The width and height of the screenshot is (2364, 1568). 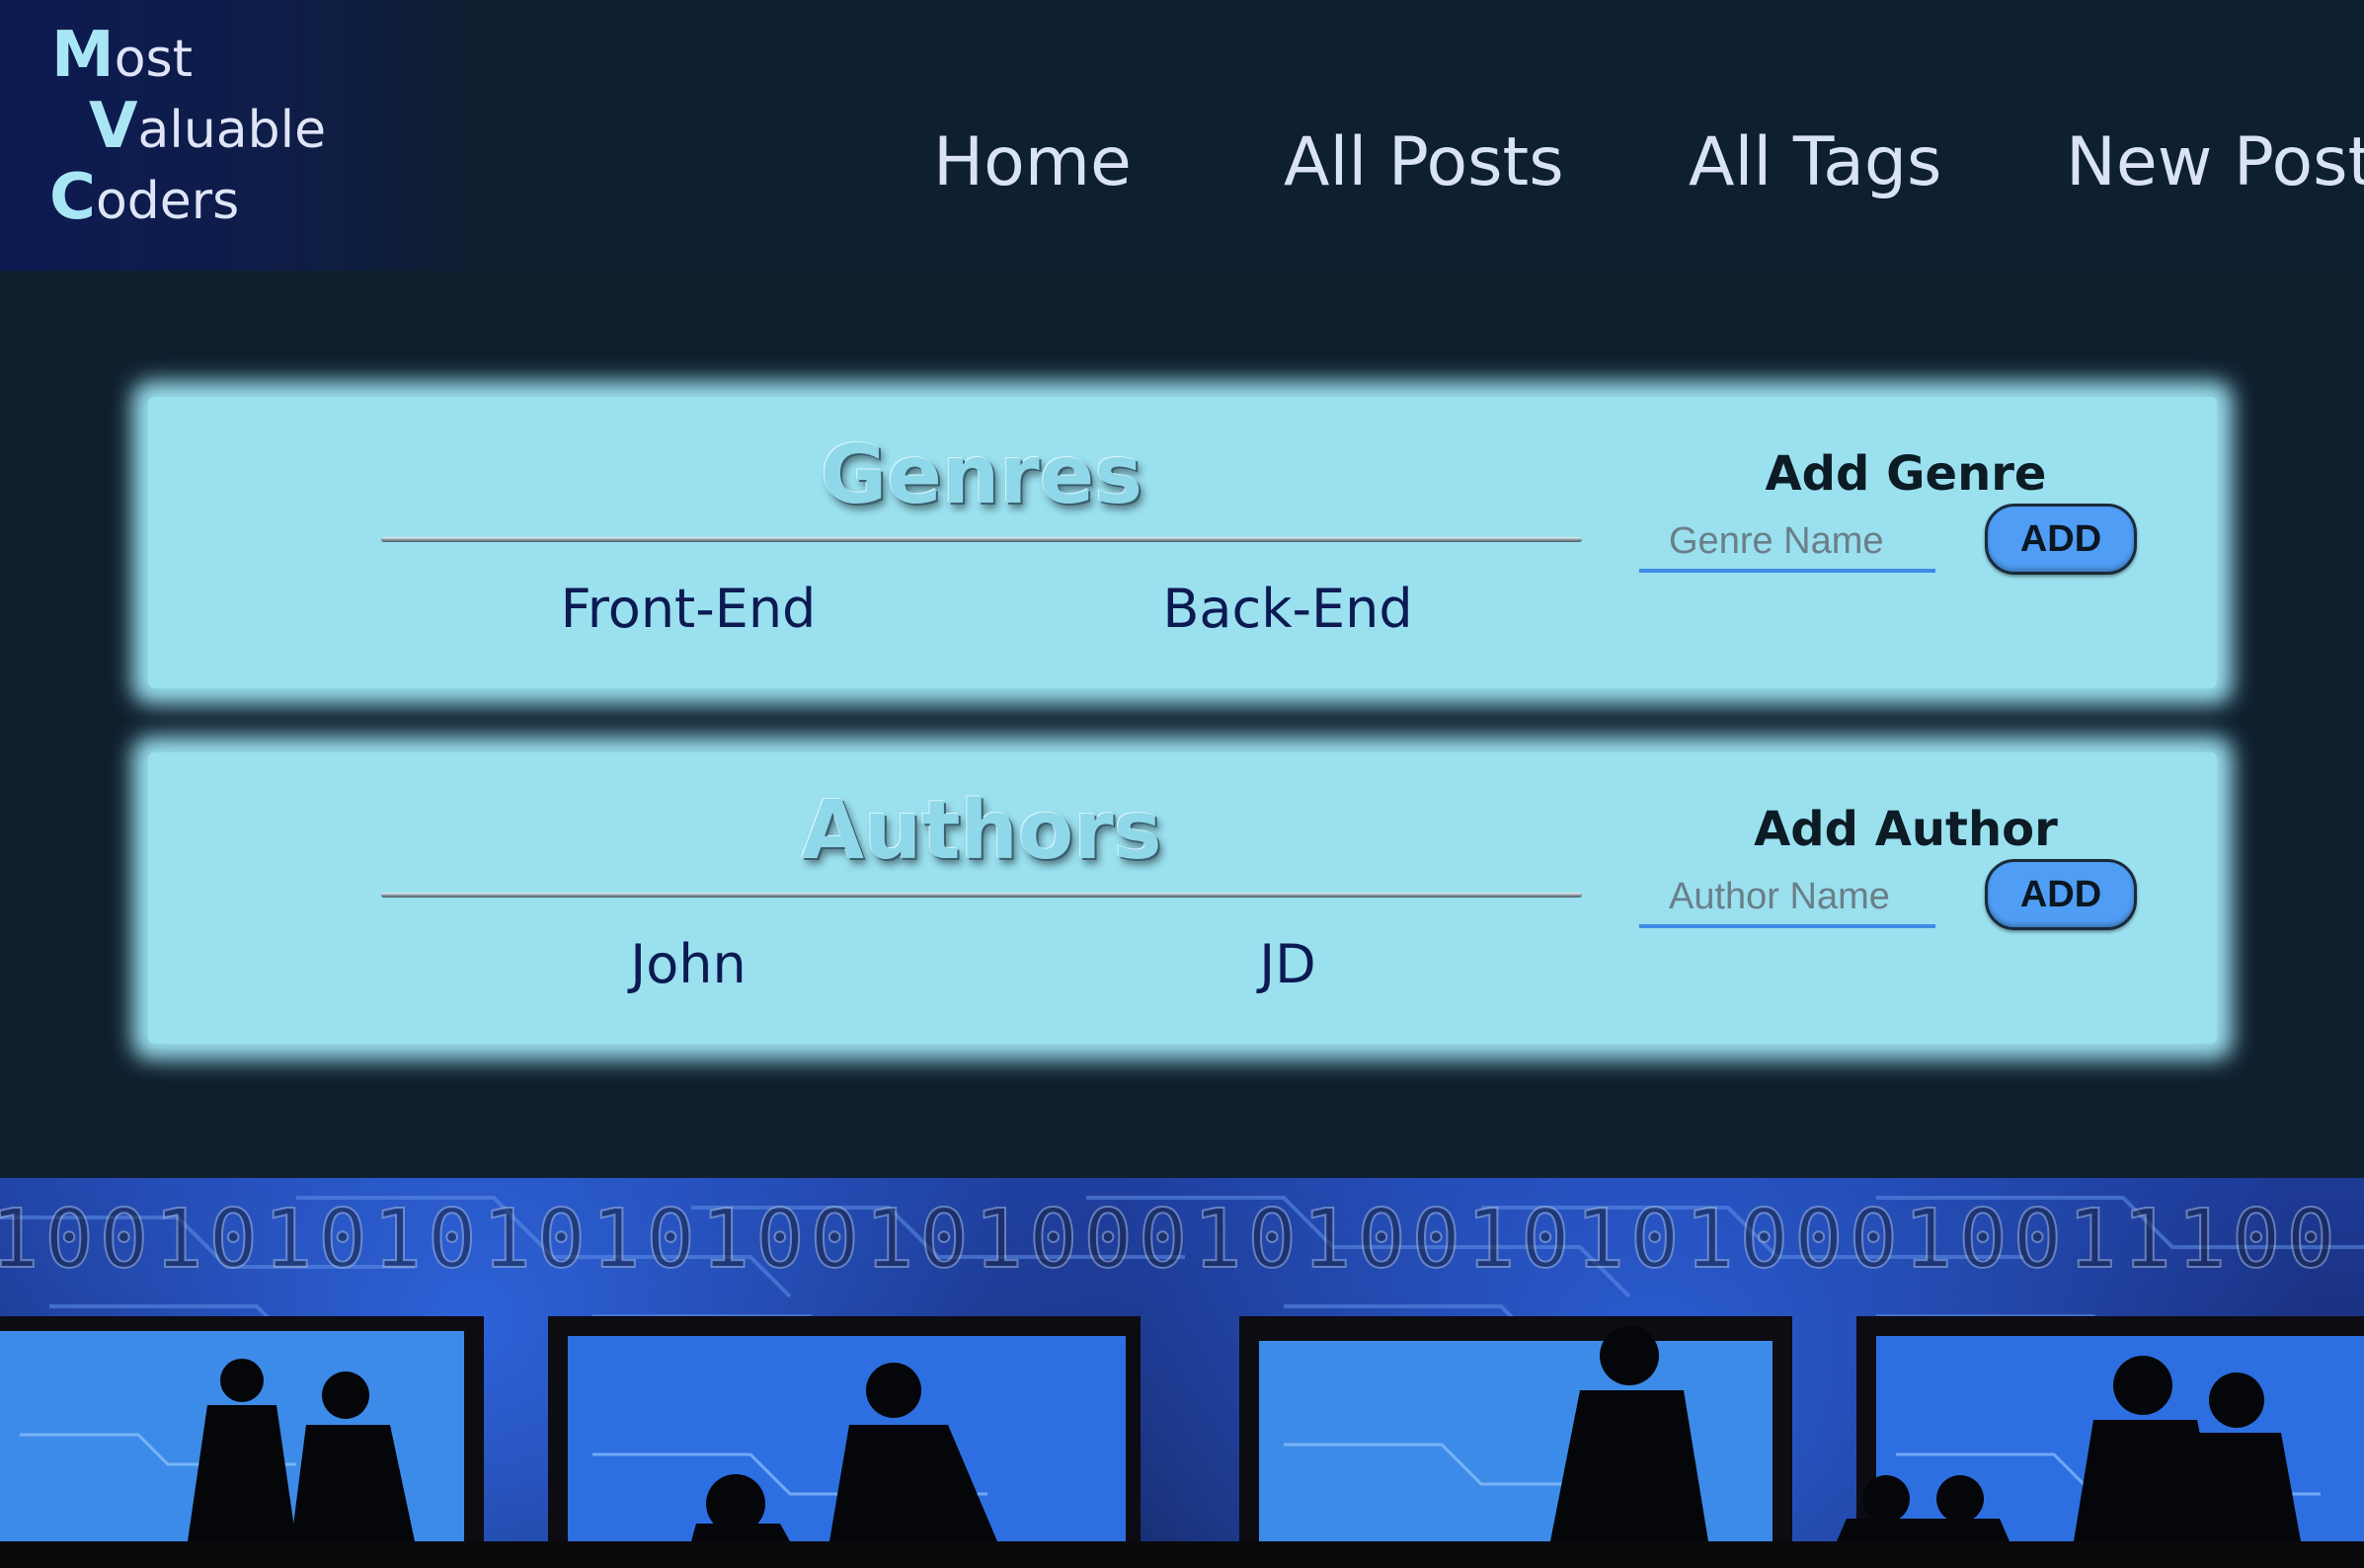 What do you see at coordinates (2215, 162) in the screenshot?
I see `nav-link-new-post: New Post` at bounding box center [2215, 162].